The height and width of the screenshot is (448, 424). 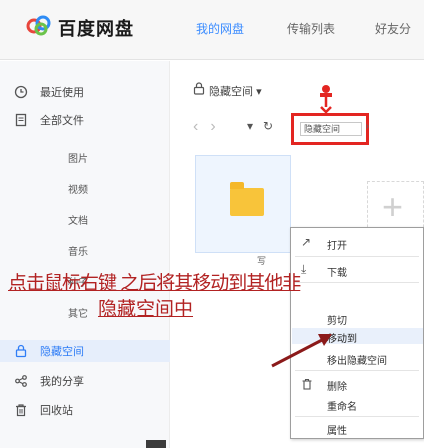 What do you see at coordinates (218, 126) in the screenshot?
I see `forward-arrow-icon: ›` at bounding box center [218, 126].